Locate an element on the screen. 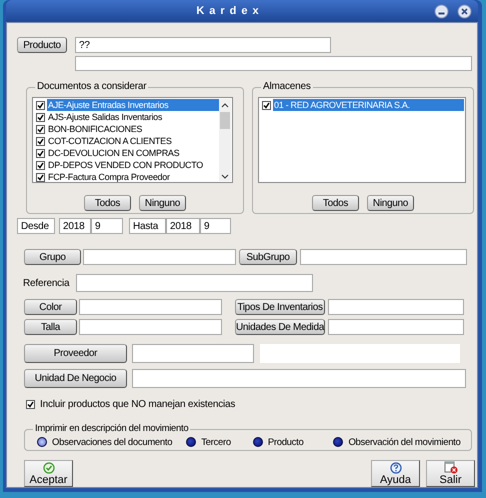 The image size is (486, 498). subgroup-field is located at coordinates (383, 257).